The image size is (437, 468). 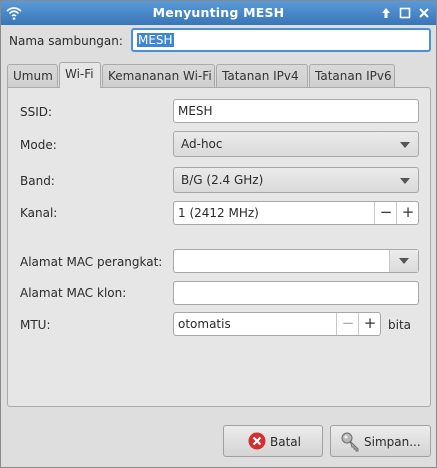 I want to click on ssid-input: MESH, so click(x=296, y=111).